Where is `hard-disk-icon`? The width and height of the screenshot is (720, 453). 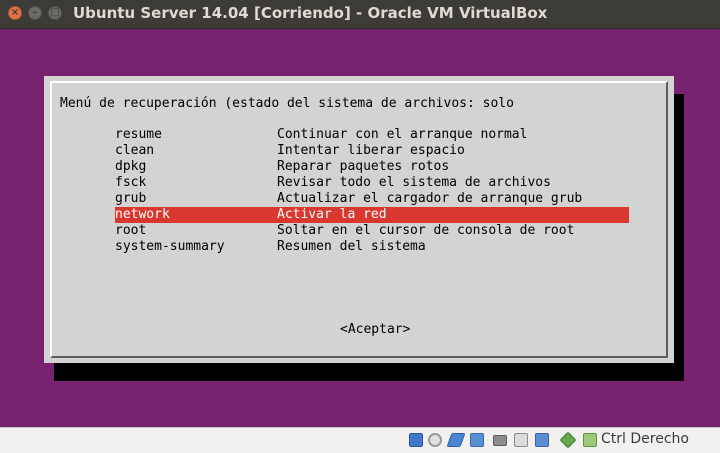
hard-disk-icon is located at coordinates (416, 440).